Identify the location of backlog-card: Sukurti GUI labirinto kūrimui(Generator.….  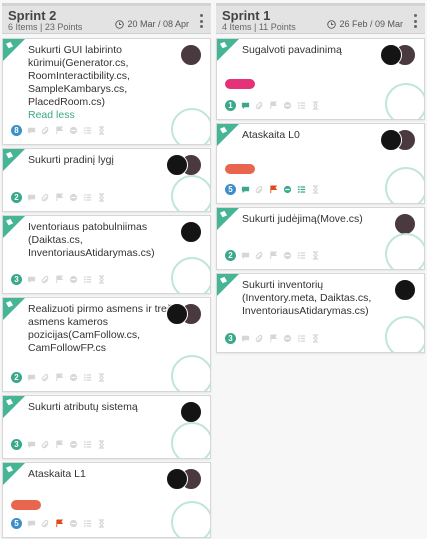
(106, 91).